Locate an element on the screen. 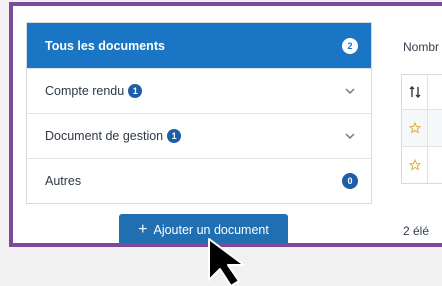  category-label: Document de gestion is located at coordinates (104, 136).